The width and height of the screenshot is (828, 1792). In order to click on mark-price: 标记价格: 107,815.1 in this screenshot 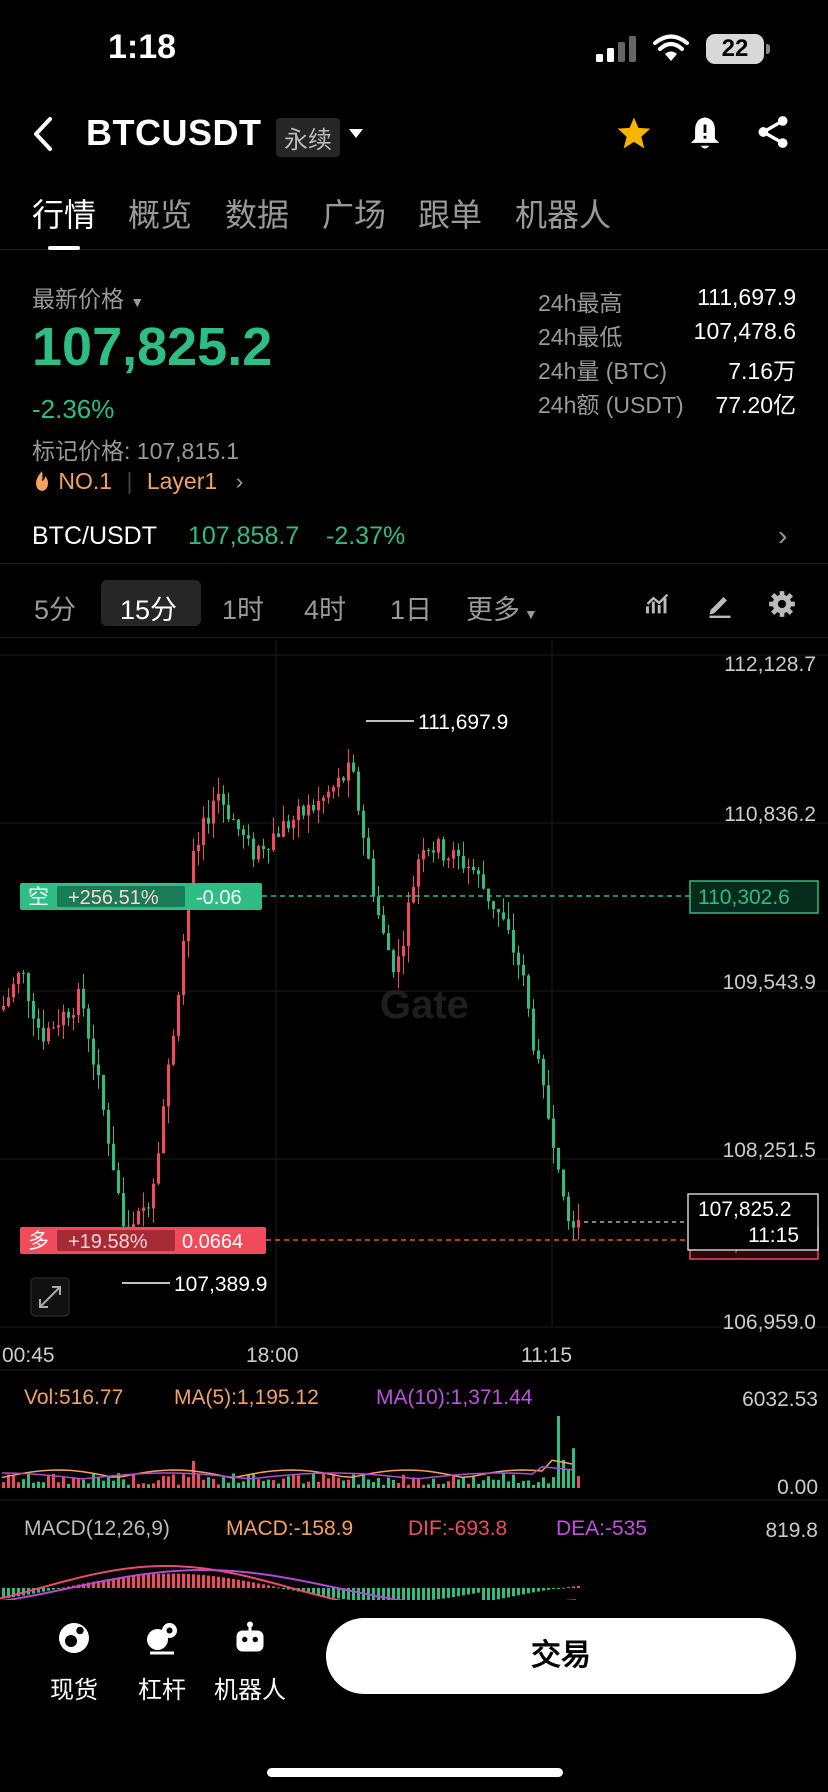, I will do `click(136, 451)`.